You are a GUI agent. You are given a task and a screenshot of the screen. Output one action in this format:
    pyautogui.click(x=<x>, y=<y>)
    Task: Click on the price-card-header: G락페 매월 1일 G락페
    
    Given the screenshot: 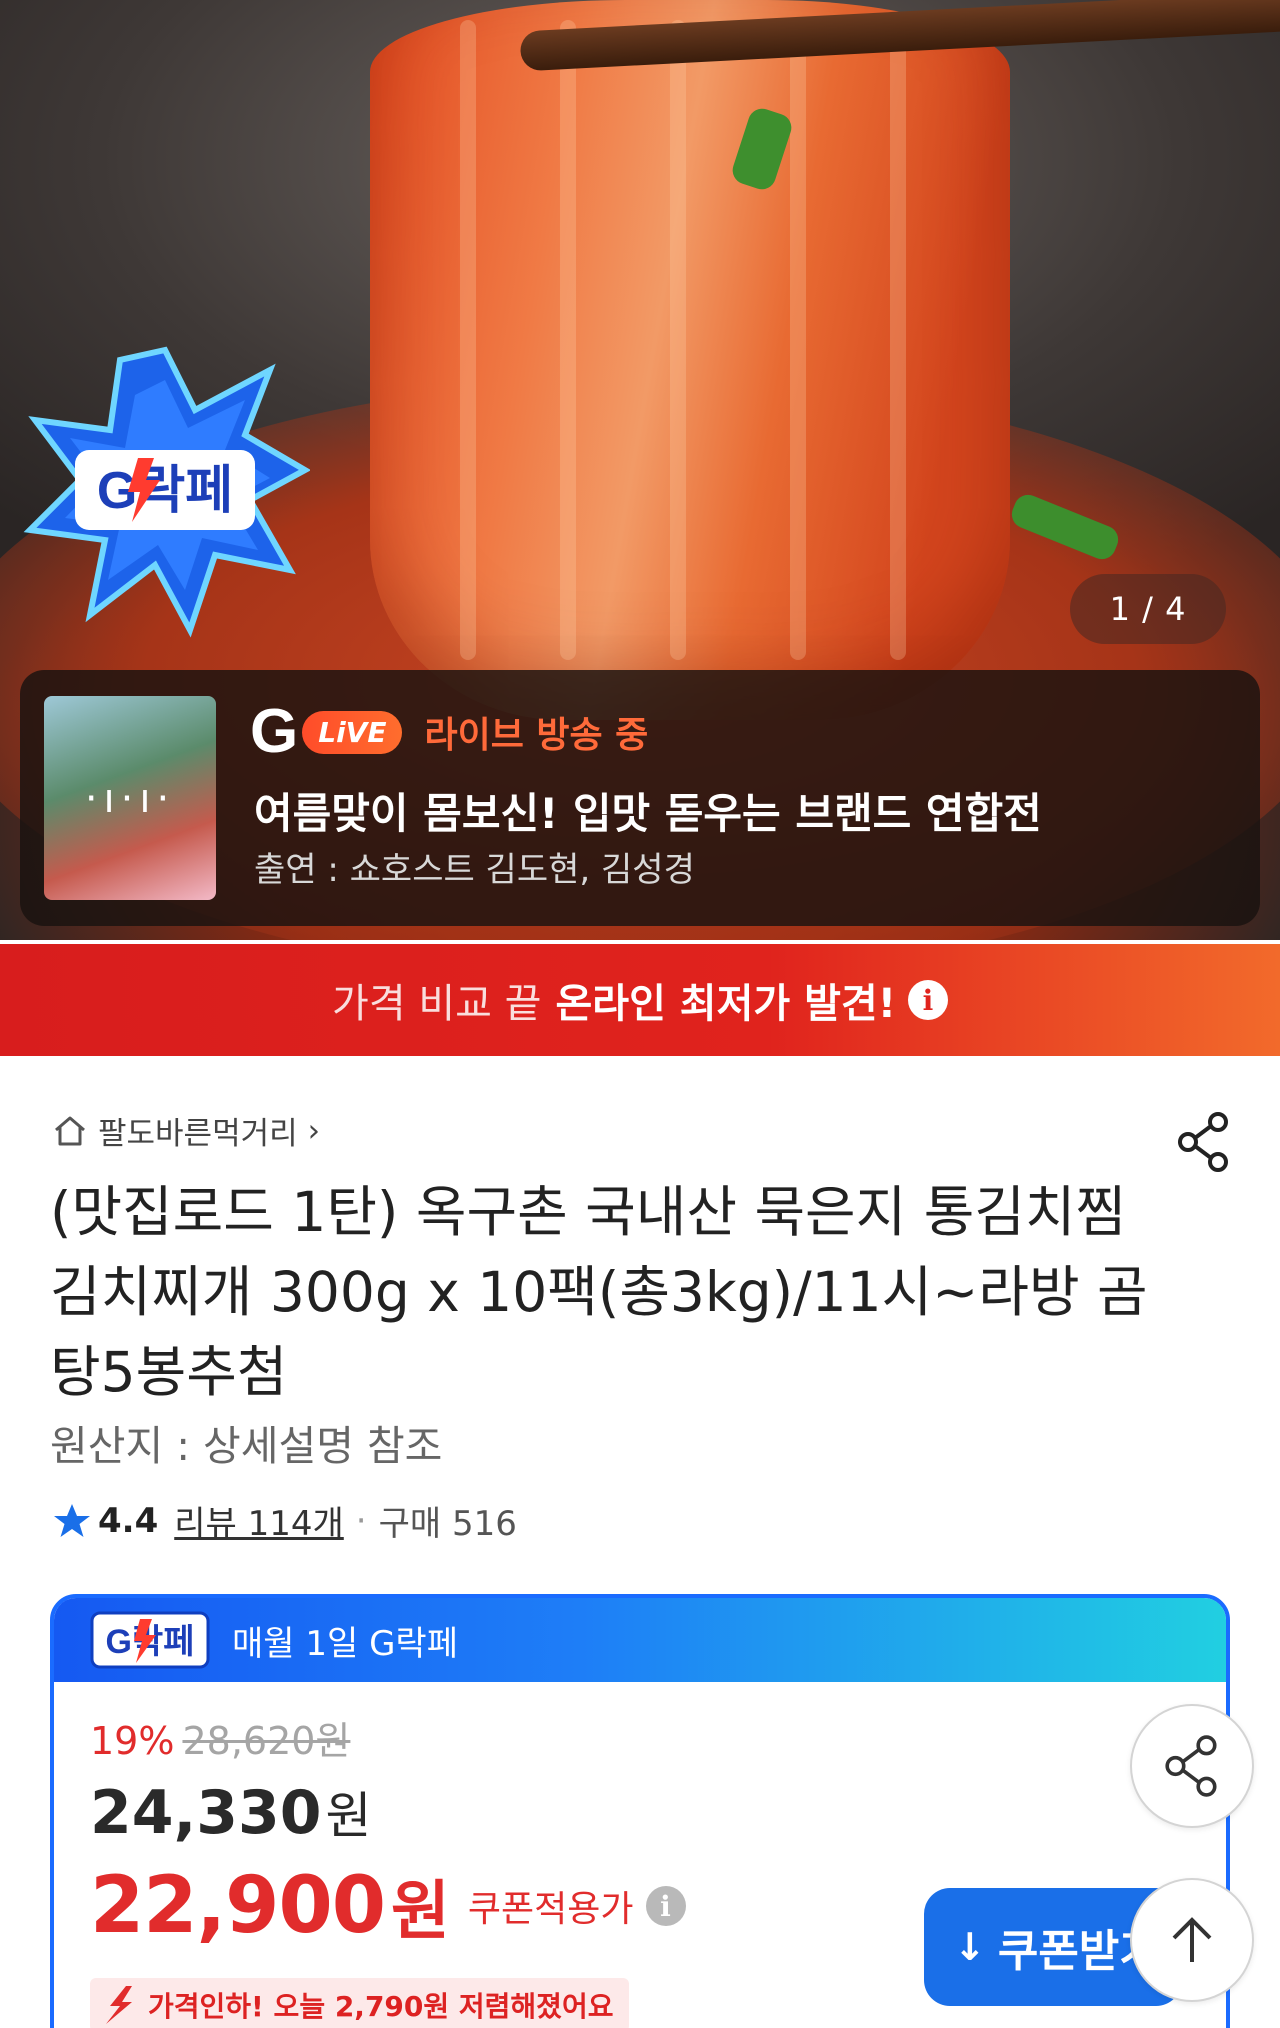 What is the action you would take?
    pyautogui.click(x=640, y=1640)
    